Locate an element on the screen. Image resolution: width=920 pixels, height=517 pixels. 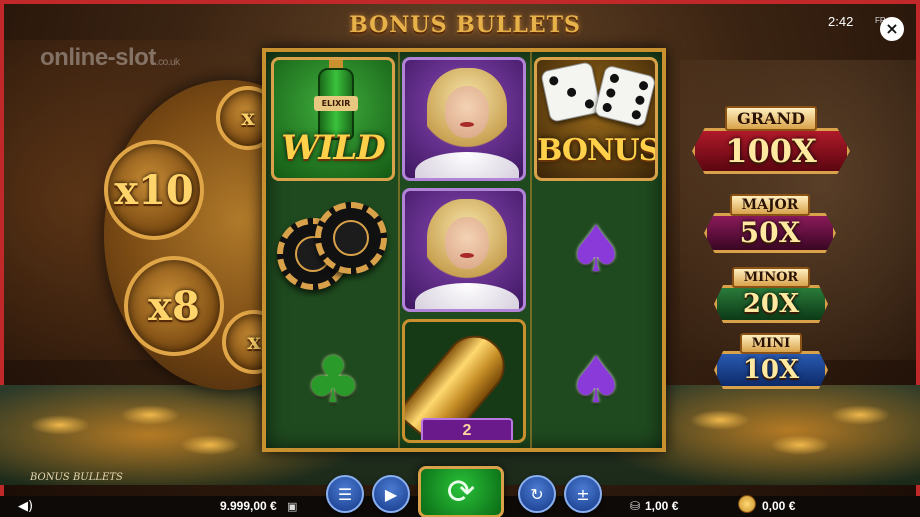
casino-chips-symbol is located at coordinates (333, 250).